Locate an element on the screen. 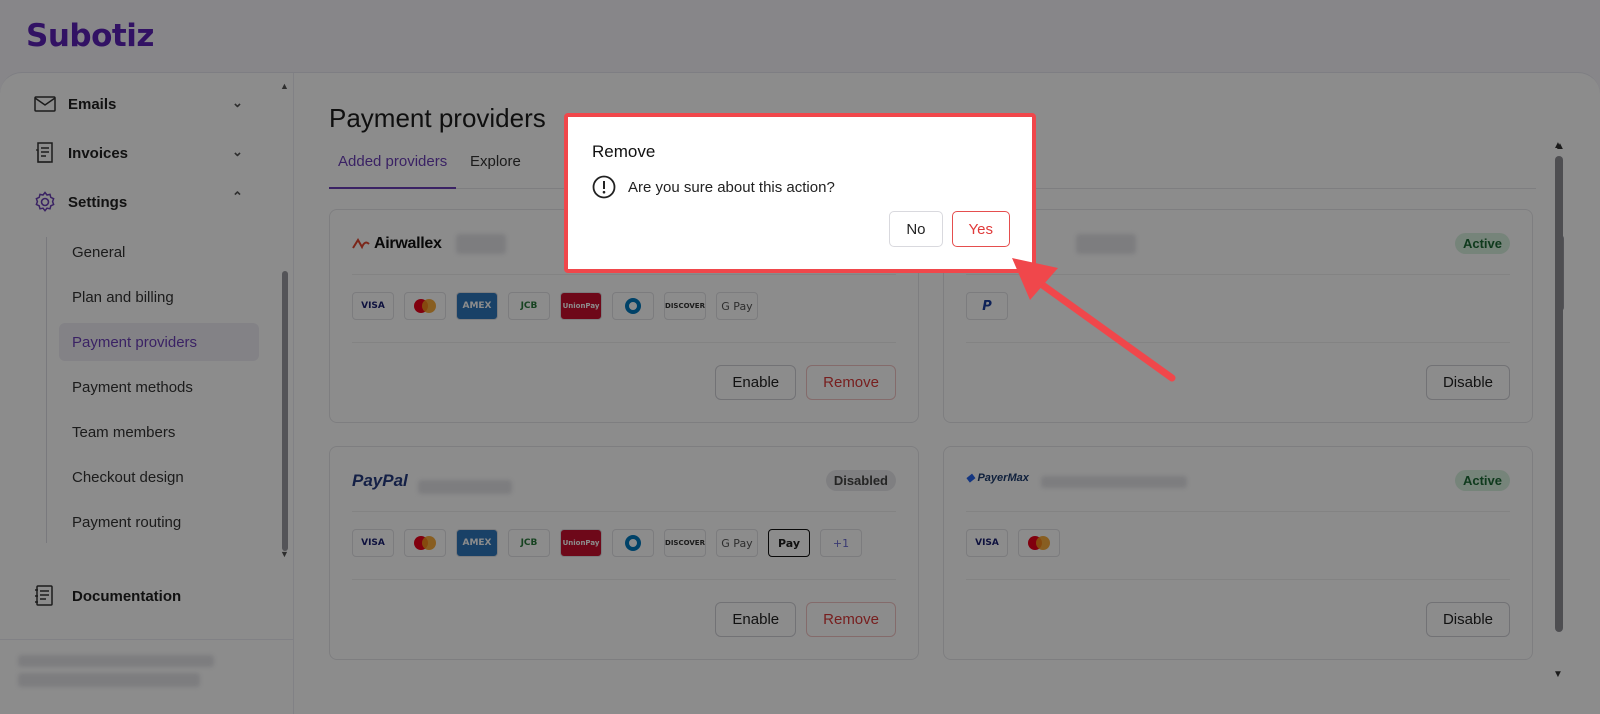 The height and width of the screenshot is (714, 1600). dialog-message-text: Are you sure about this action? is located at coordinates (731, 187).